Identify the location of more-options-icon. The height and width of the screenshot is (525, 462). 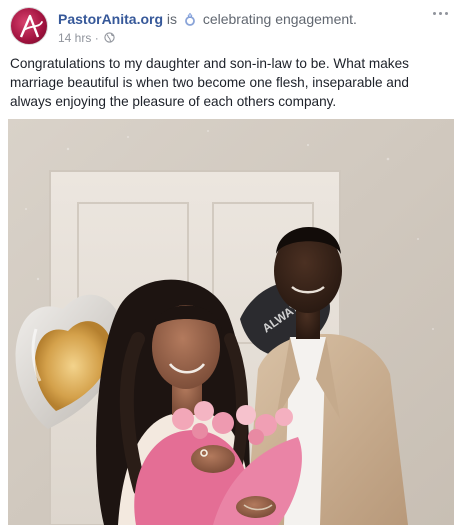
(441, 14).